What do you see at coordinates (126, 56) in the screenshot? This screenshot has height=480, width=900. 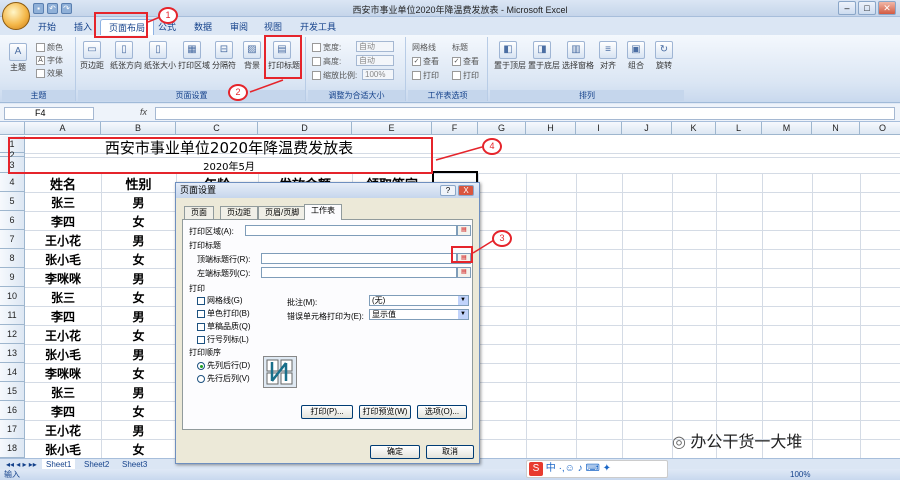 I see `orientation-button: ▯ 纸张方向` at bounding box center [126, 56].